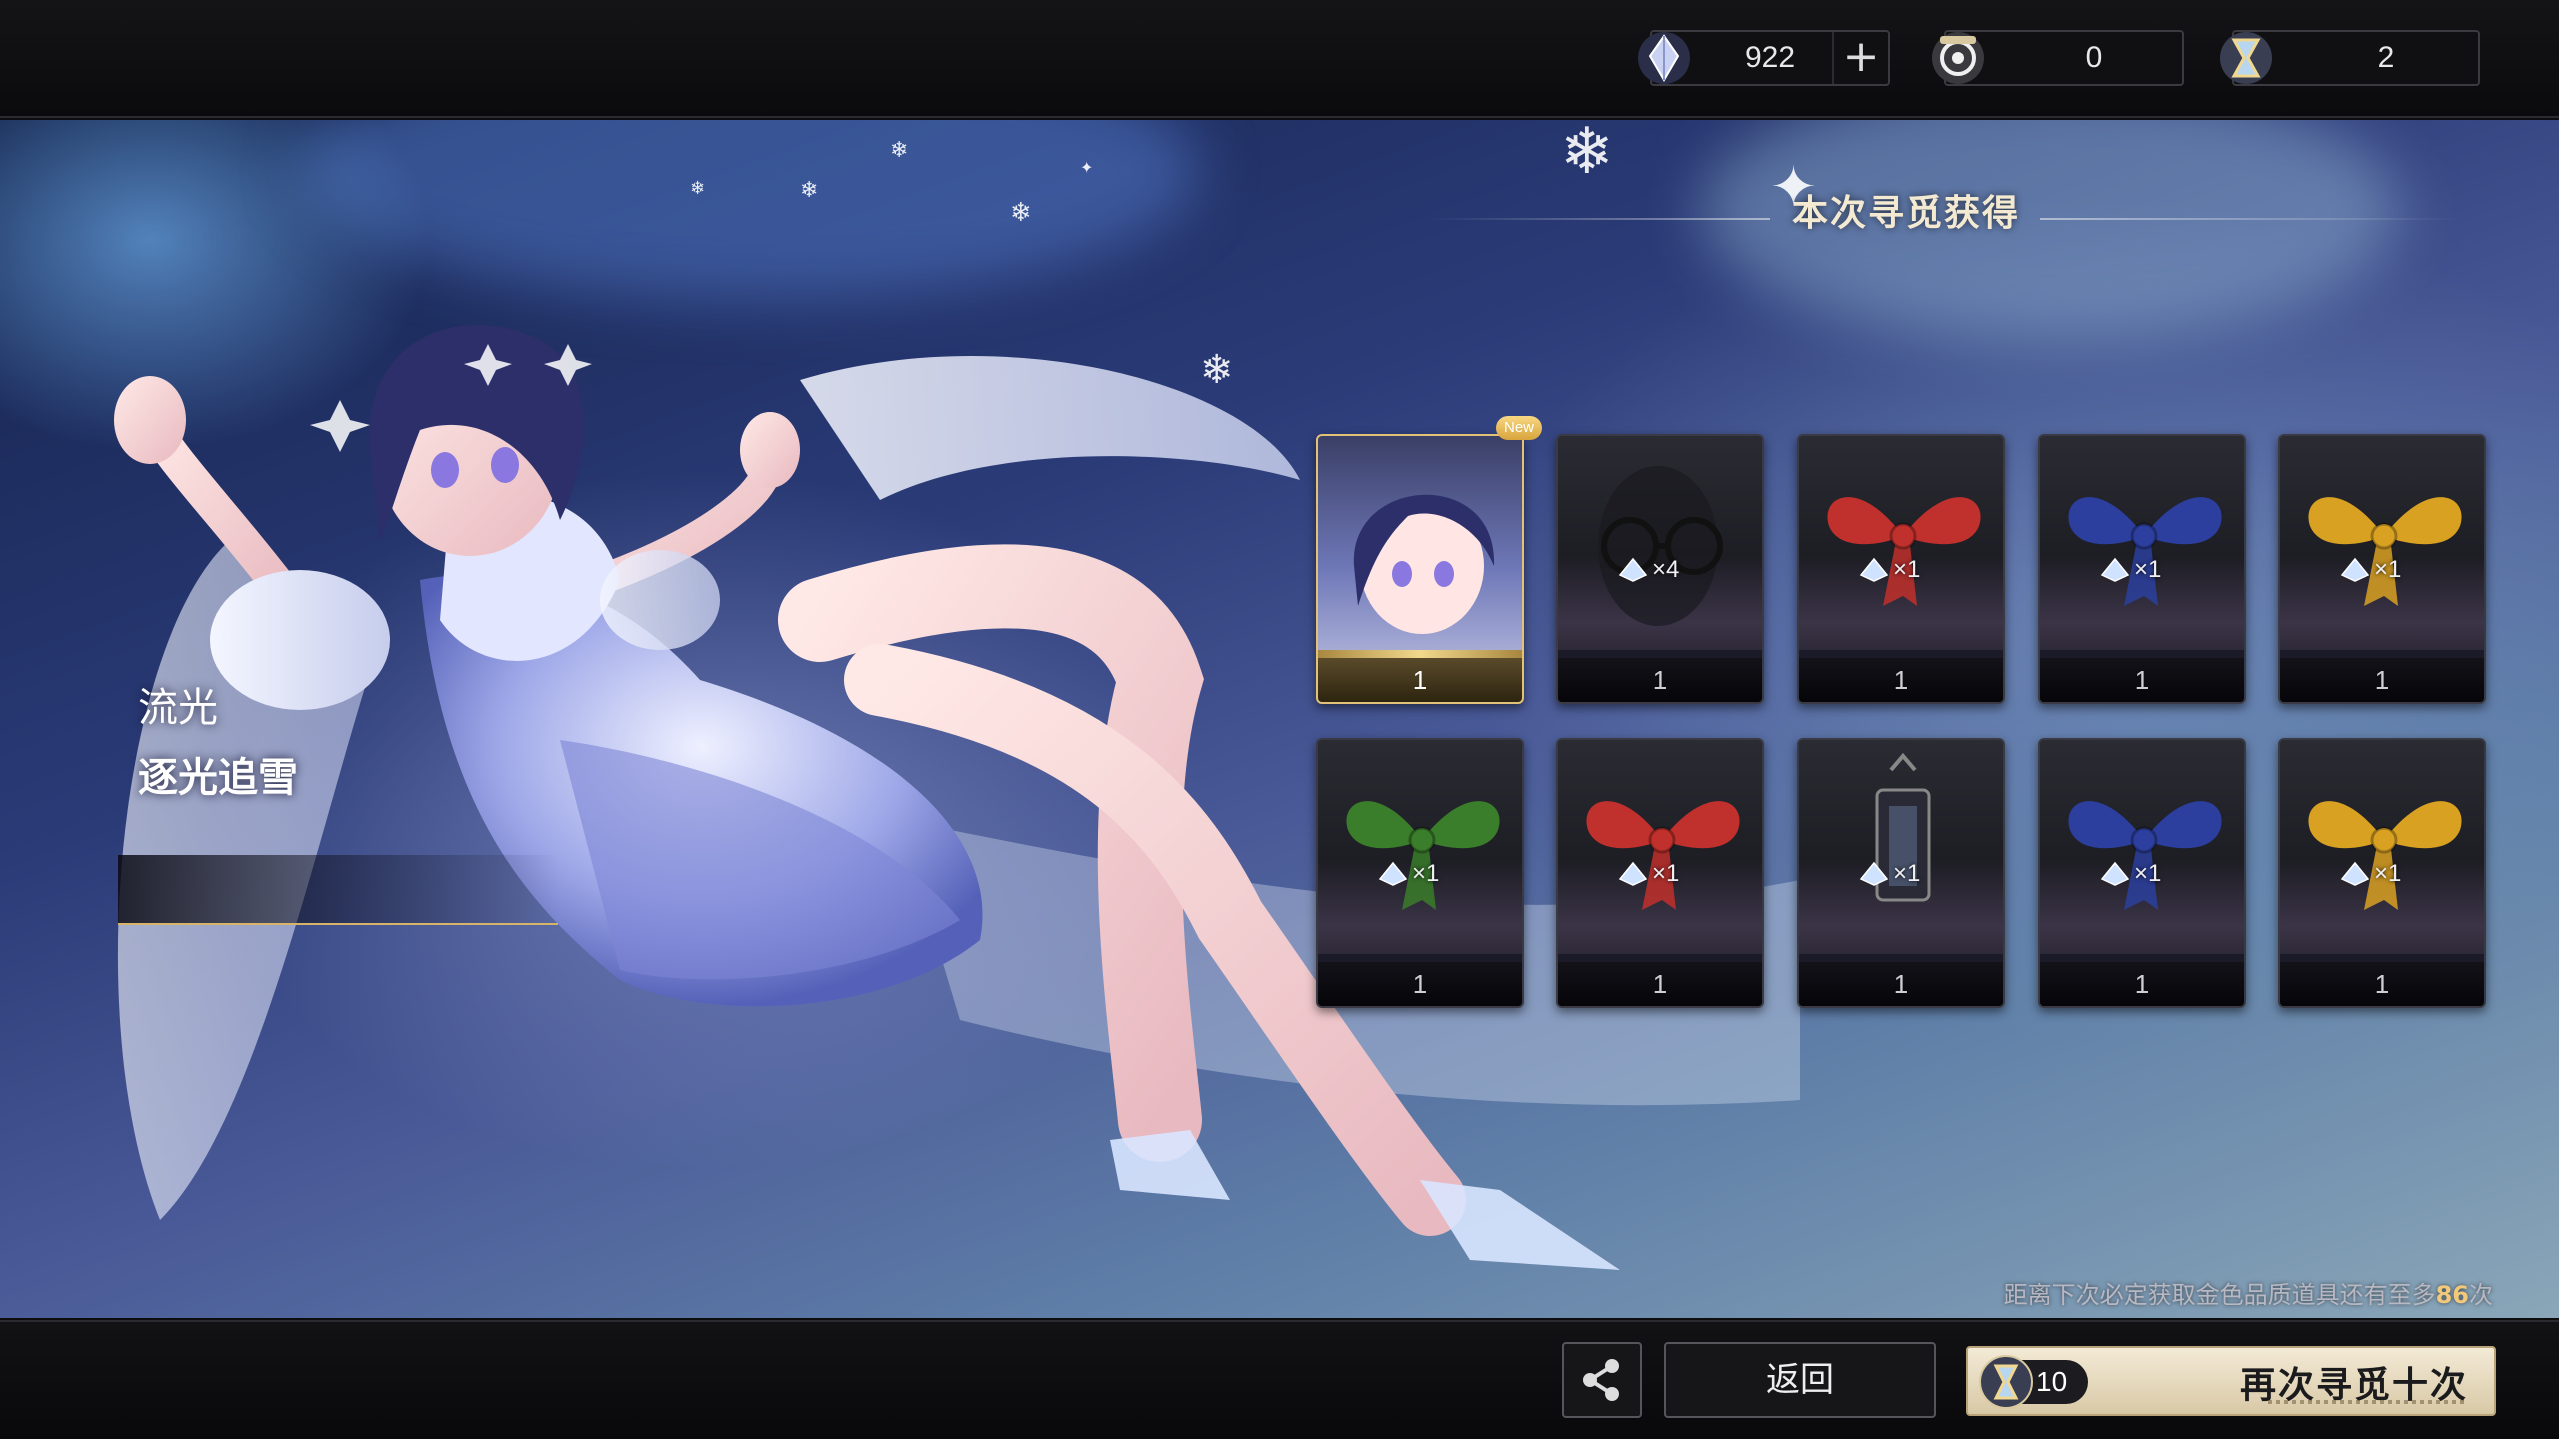 The width and height of the screenshot is (2559, 1439). Describe the element at coordinates (750, 210) in the screenshot. I see `aurora-glow` at that location.